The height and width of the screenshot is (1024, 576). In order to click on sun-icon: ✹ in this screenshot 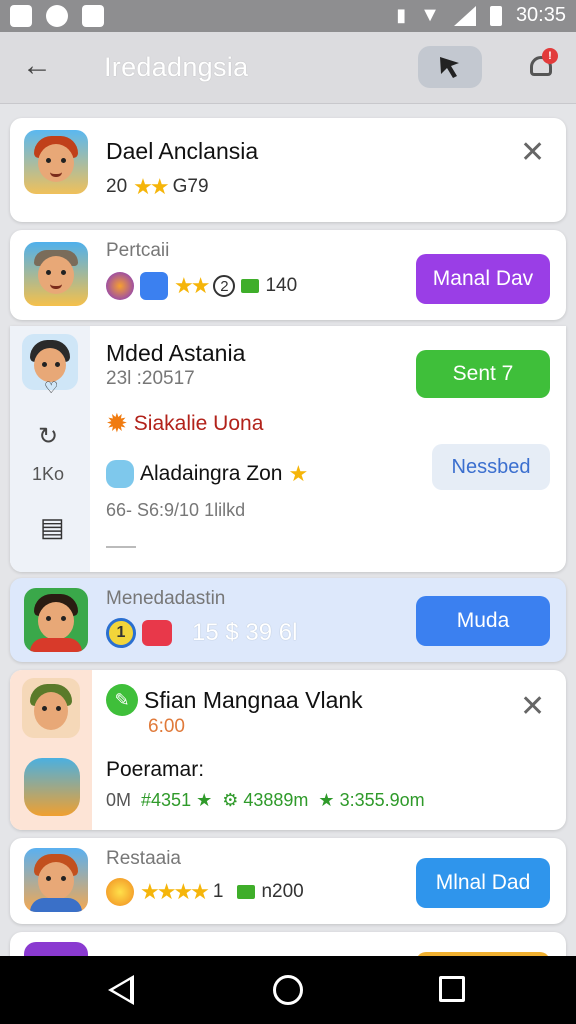, I will do `click(117, 423)`.